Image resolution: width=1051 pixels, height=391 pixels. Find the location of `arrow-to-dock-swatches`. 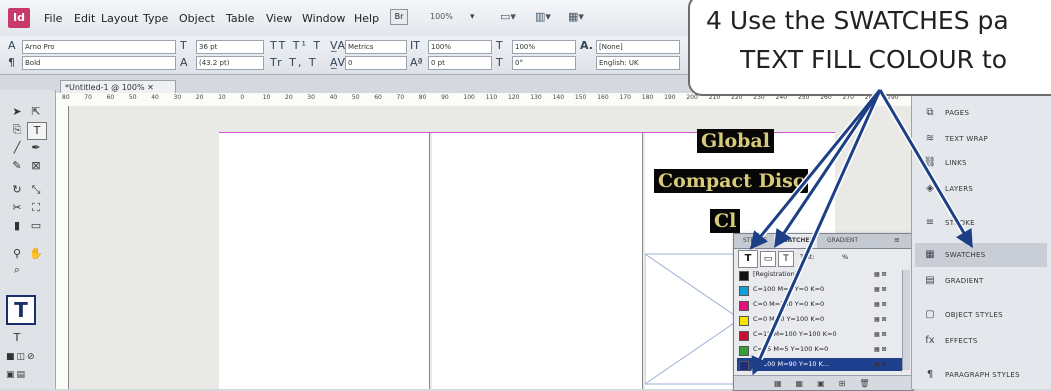

arrow-to-dock-swatches is located at coordinates (925, 169).